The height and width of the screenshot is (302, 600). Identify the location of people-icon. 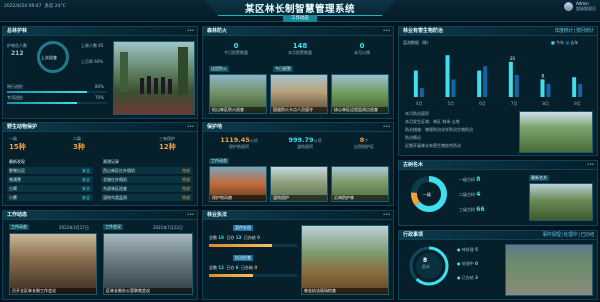
(154, 71).